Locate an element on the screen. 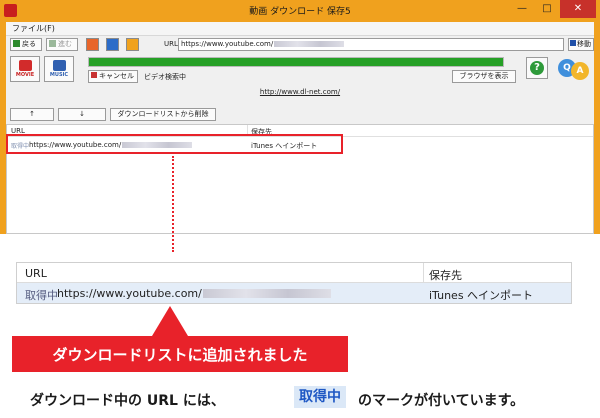 The height and width of the screenshot is (418, 600). zoomed-row-destination: iTunes へインポート is located at coordinates (481, 295).